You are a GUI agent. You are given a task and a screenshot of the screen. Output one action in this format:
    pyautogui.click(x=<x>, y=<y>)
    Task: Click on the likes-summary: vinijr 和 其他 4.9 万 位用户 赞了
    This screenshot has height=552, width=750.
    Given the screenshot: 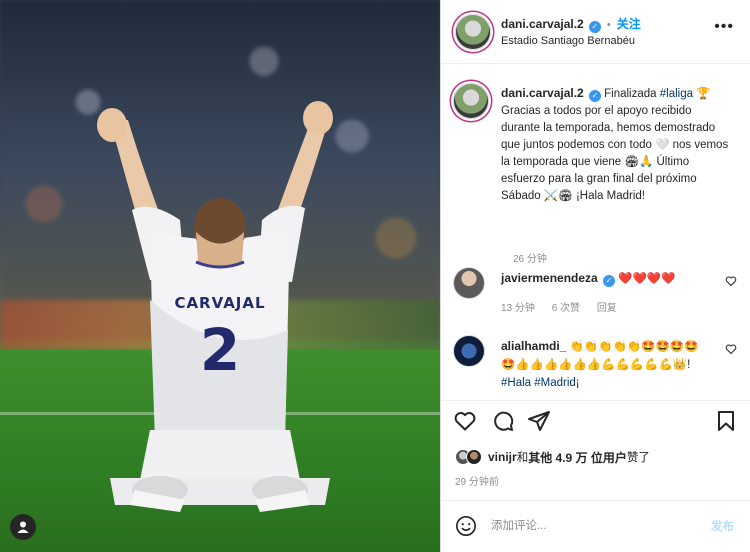 What is the action you would take?
    pyautogui.click(x=552, y=457)
    